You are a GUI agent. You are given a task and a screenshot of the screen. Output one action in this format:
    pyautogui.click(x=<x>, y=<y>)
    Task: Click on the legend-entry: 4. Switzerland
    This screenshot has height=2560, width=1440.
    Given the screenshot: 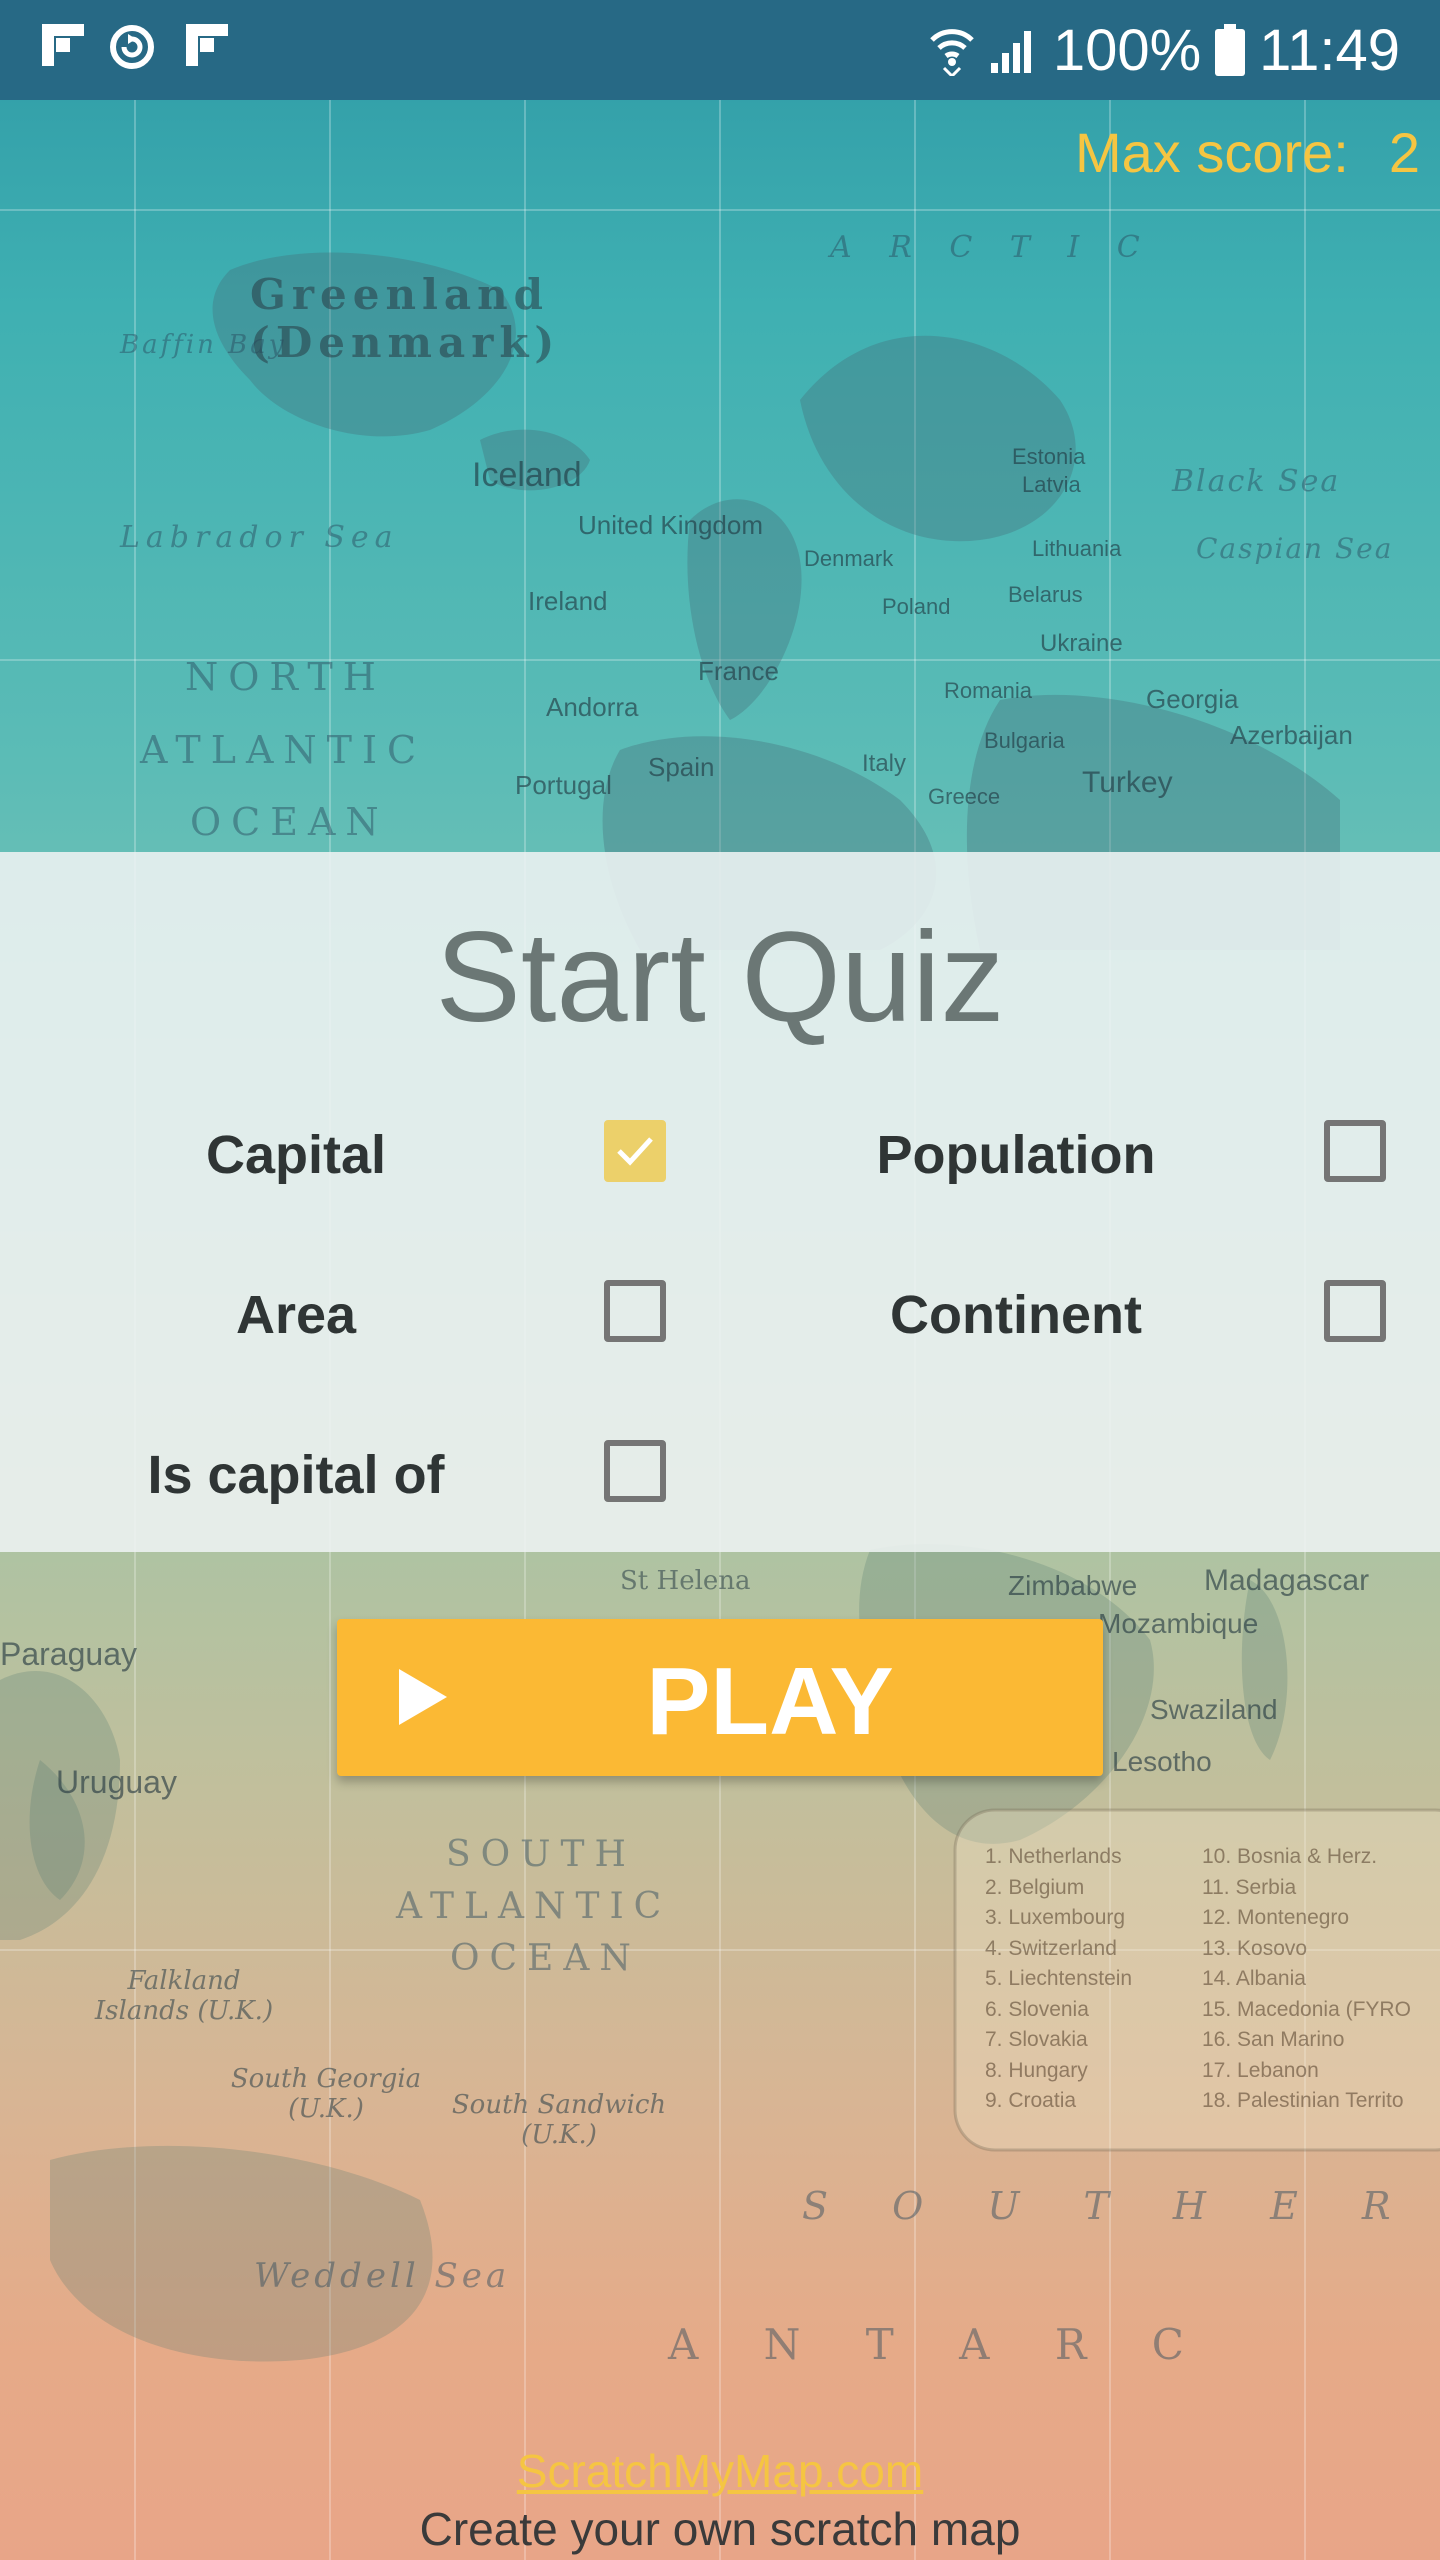 What is the action you would take?
    pyautogui.click(x=1051, y=1948)
    